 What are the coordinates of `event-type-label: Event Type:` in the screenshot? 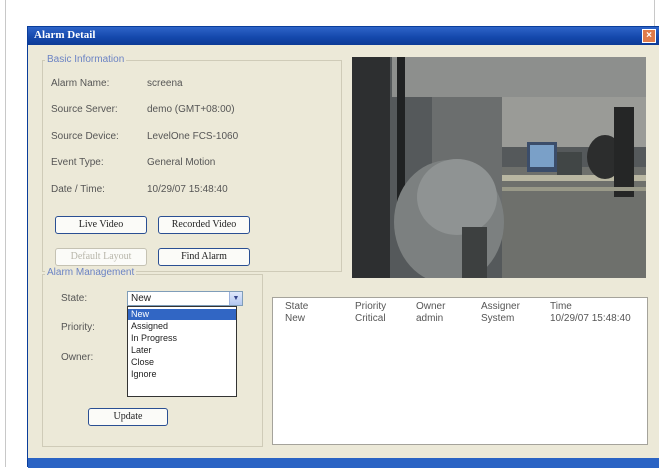 It's located at (77, 162).